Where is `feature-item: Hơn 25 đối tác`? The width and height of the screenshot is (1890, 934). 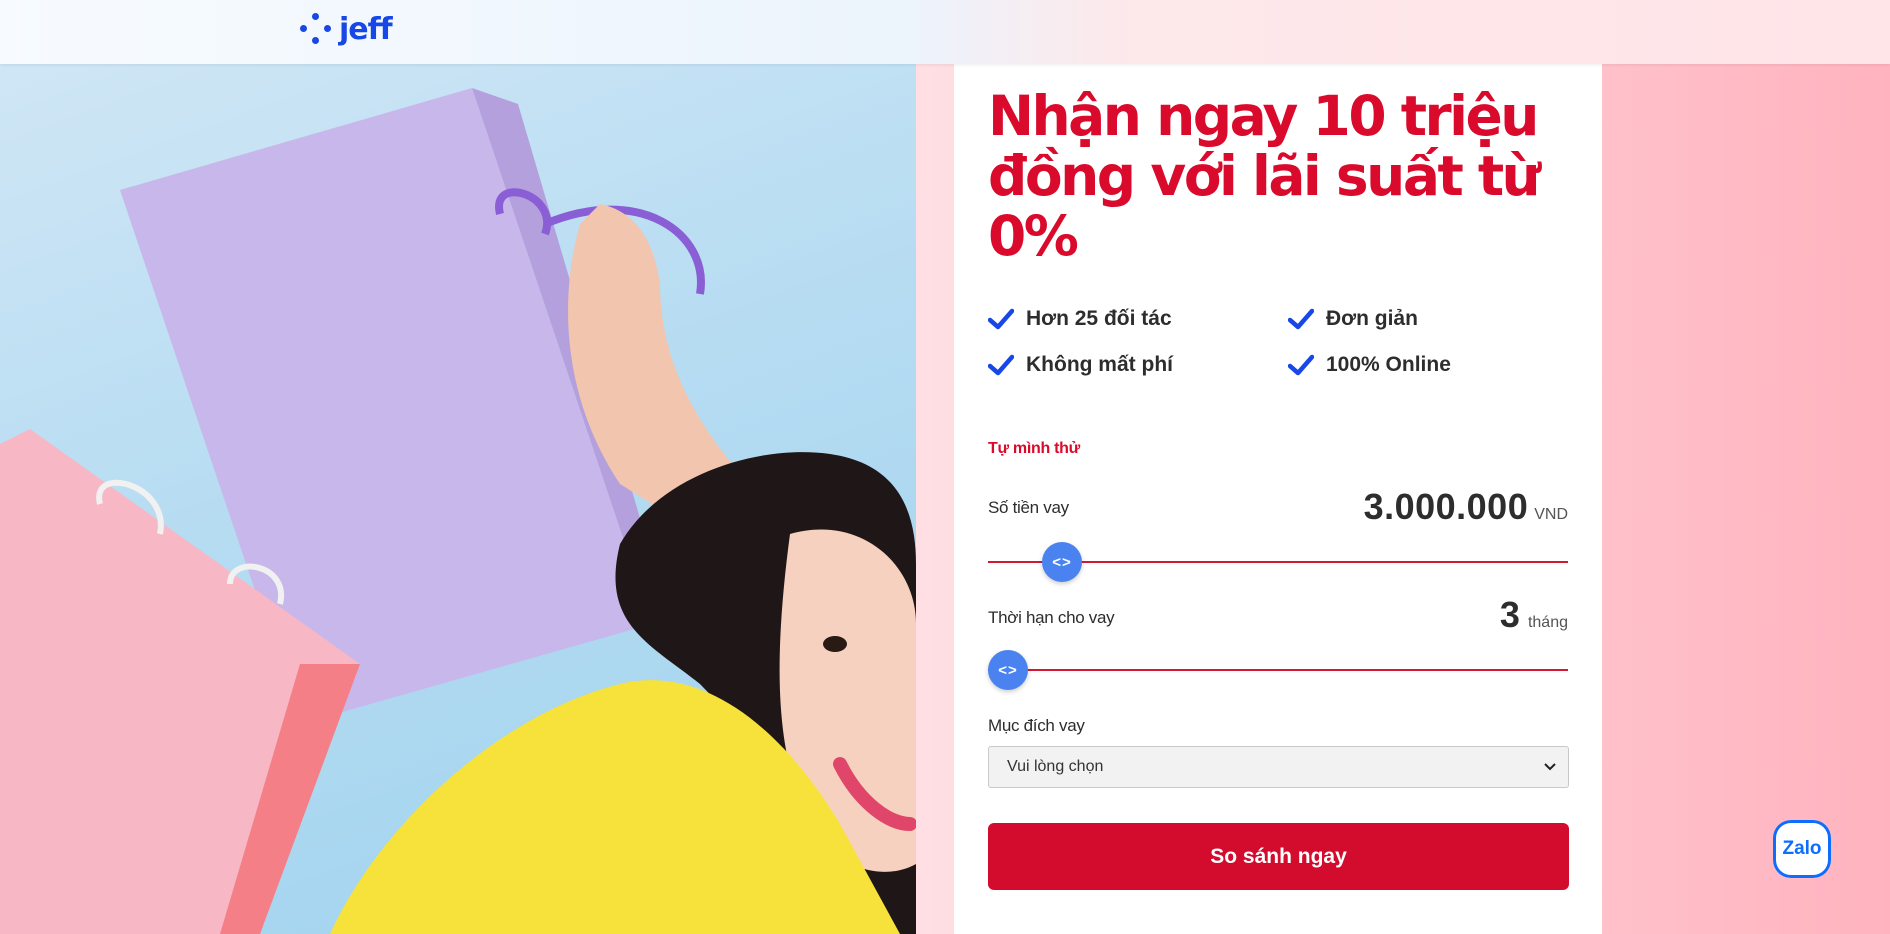
feature-item: Hơn 25 đối tác is located at coordinates (1138, 319).